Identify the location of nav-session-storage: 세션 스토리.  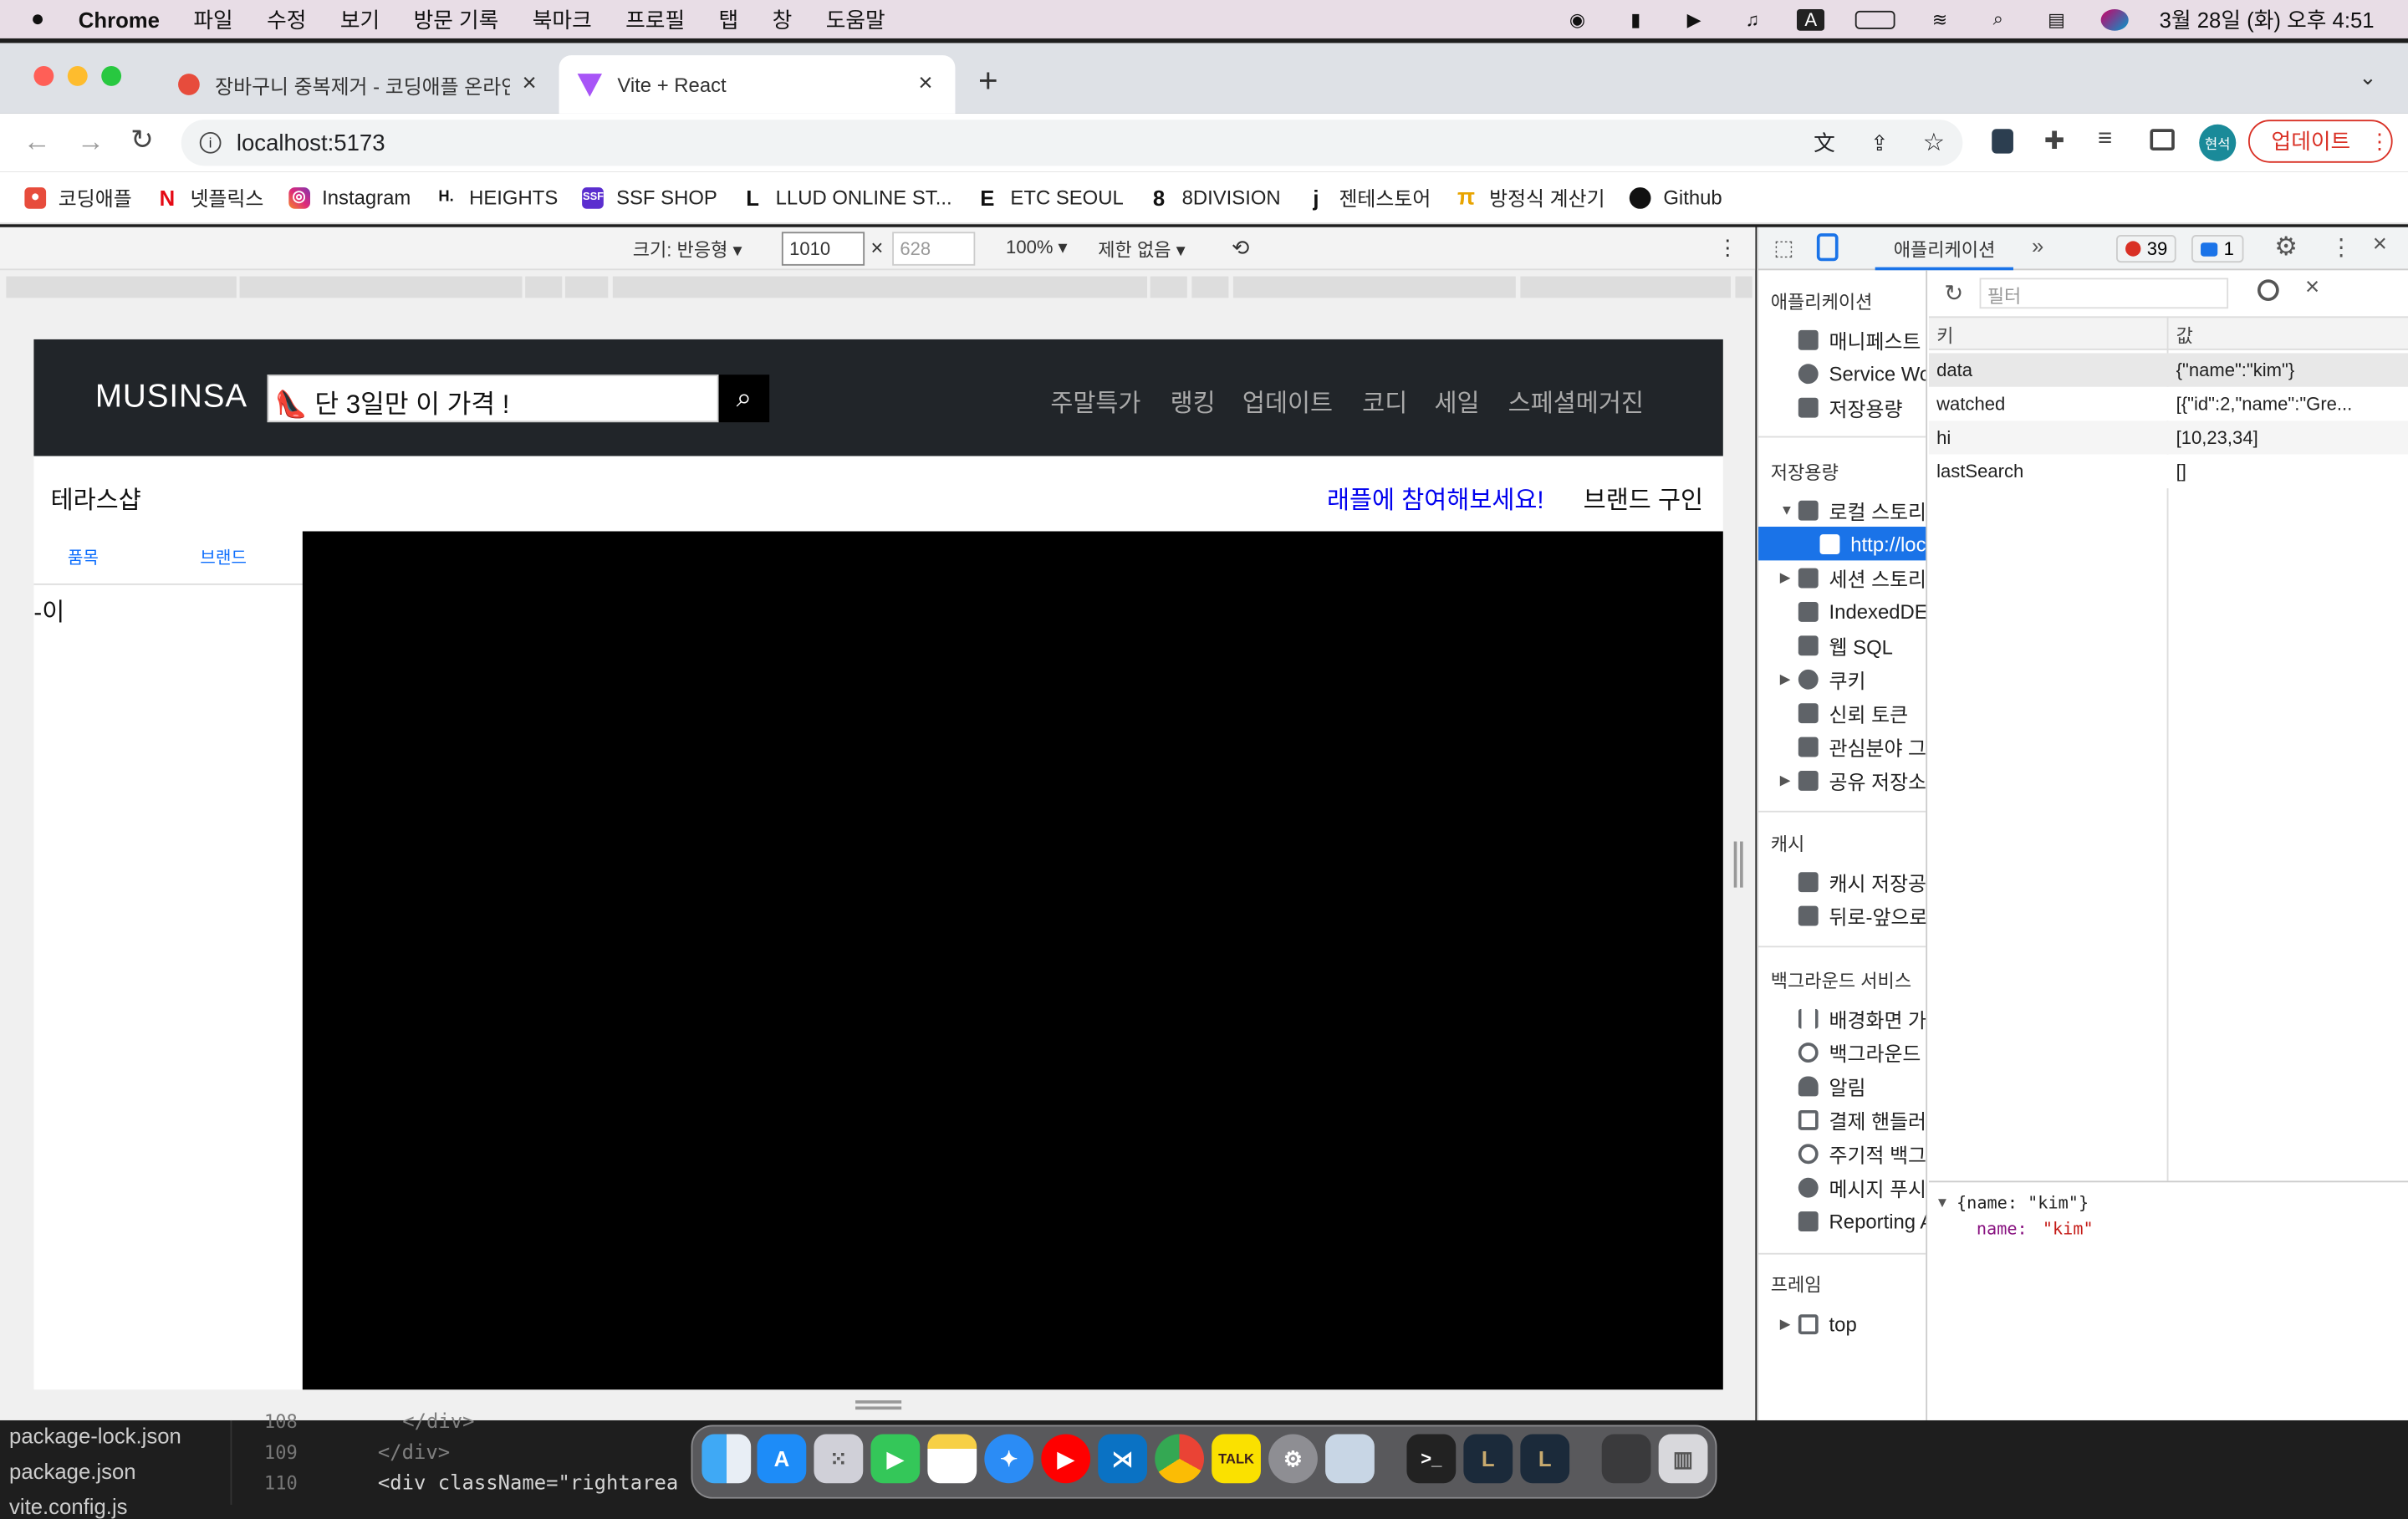
(1862, 577).